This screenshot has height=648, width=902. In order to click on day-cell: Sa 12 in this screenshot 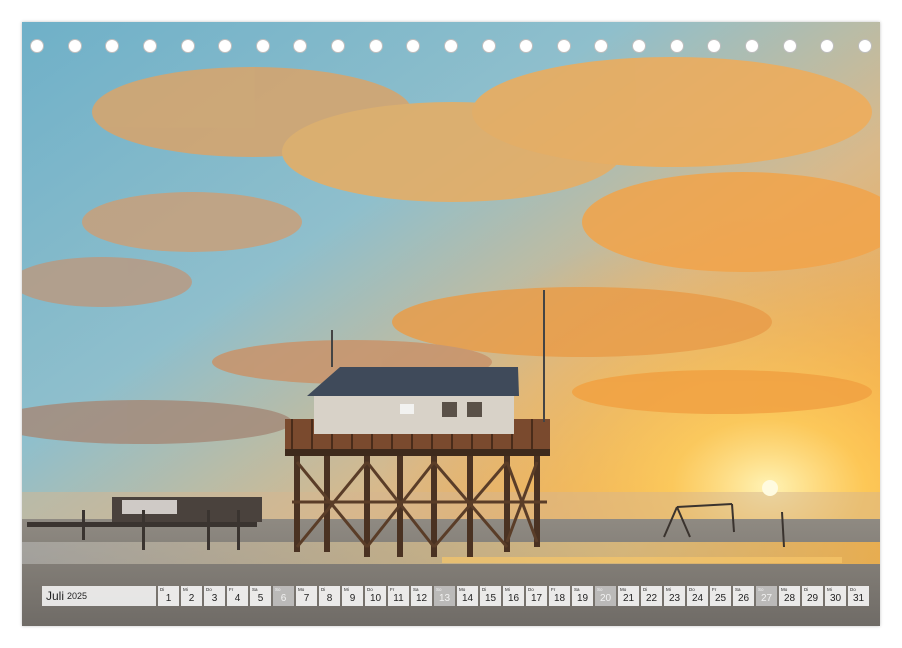, I will do `click(421, 596)`.